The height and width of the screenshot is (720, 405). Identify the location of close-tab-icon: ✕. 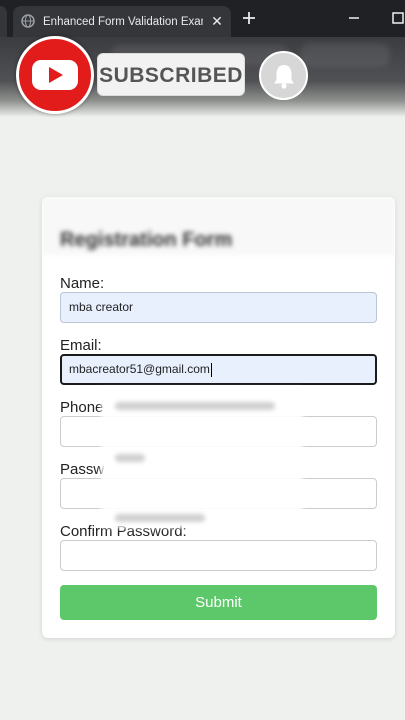
(217, 21).